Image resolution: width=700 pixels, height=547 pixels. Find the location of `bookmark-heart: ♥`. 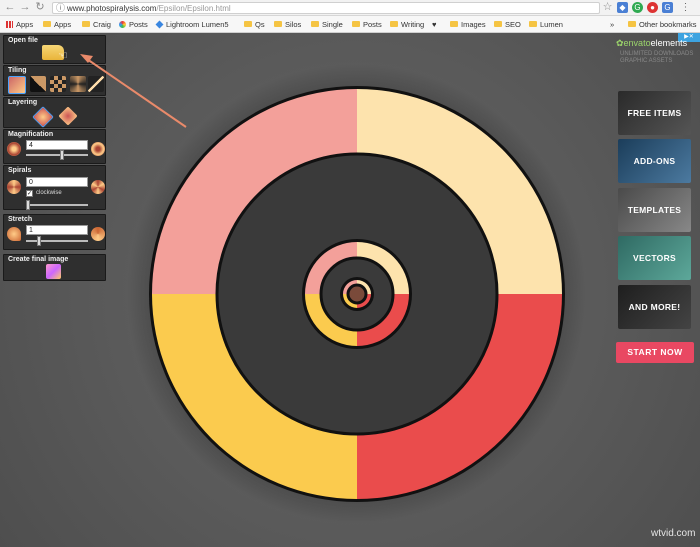

bookmark-heart: ♥ is located at coordinates (434, 24).